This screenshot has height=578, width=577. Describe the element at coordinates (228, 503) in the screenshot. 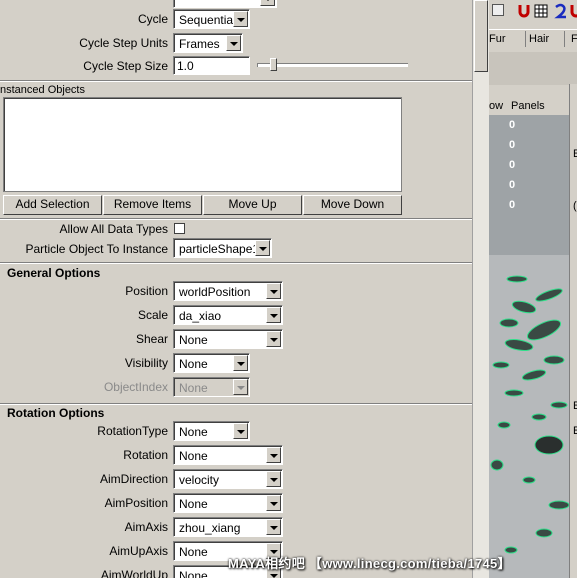

I see `aim-position-dropdown: None` at that location.